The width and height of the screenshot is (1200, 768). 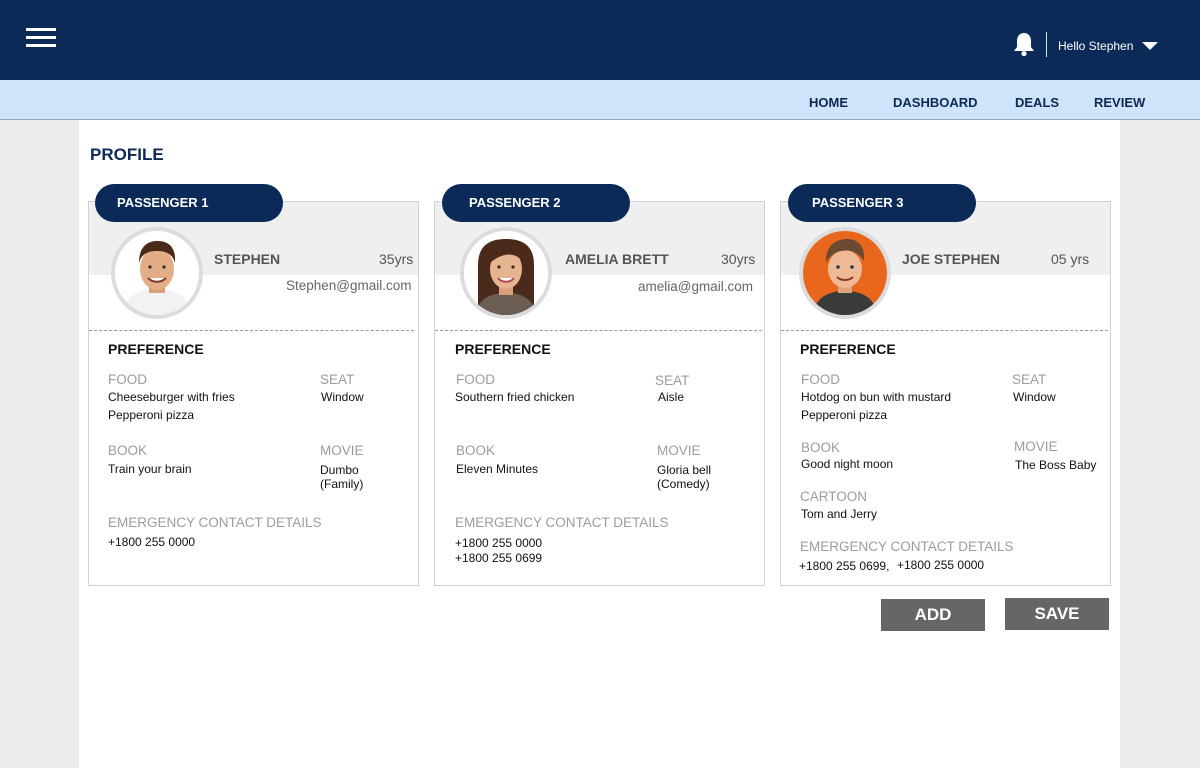 I want to click on food-value: Cheeseburger with fries, so click(x=171, y=397).